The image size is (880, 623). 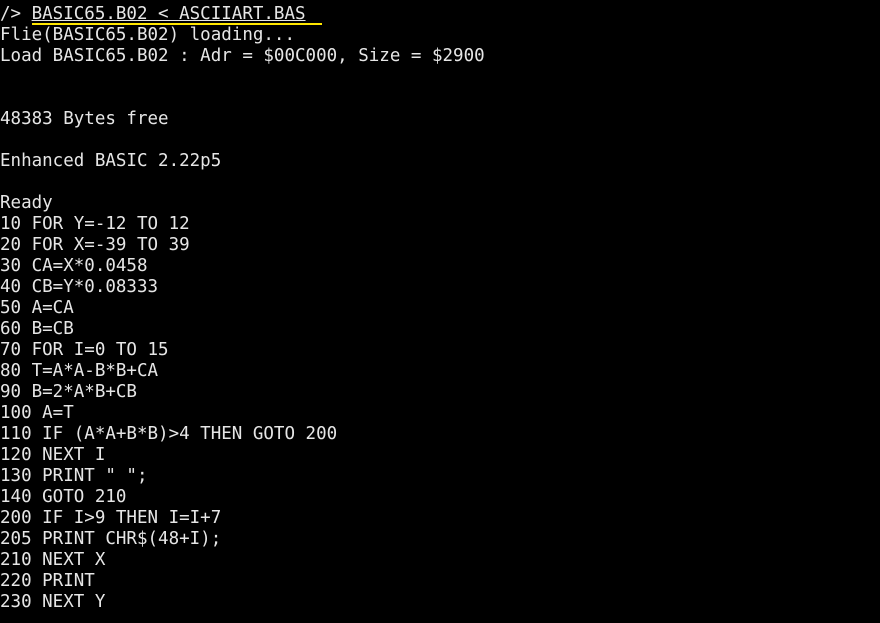 I want to click on ready-message: Ready, so click(x=26, y=203).